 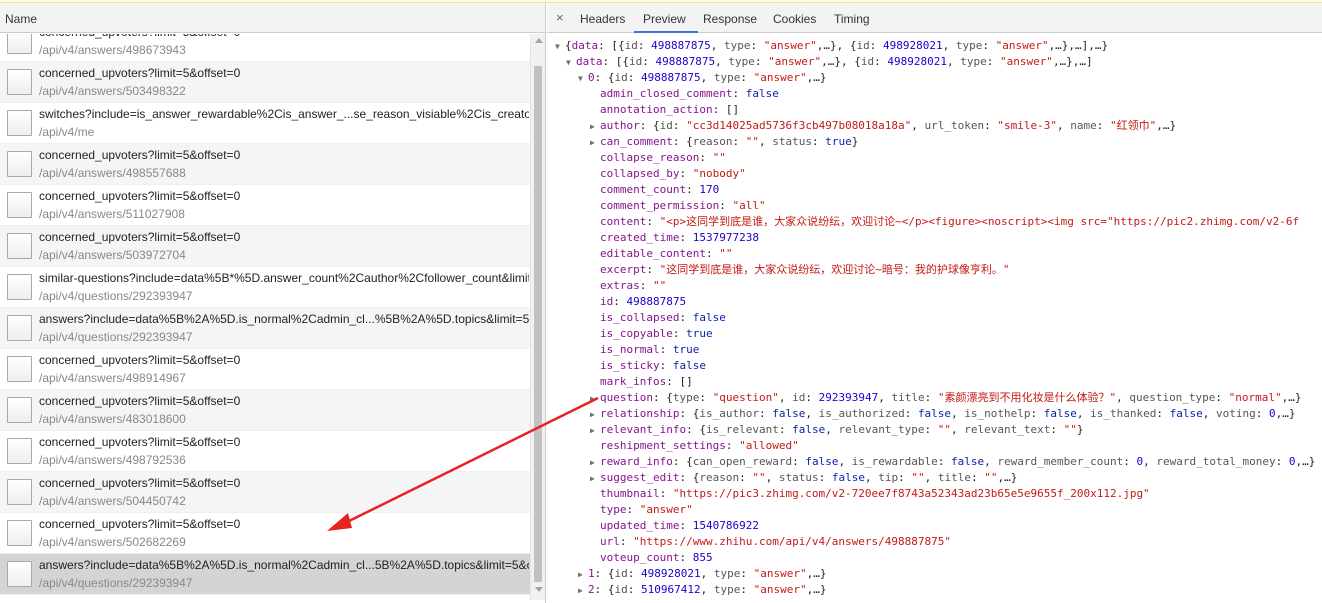 What do you see at coordinates (640, 525) in the screenshot?
I see `json-key: updated_time` at bounding box center [640, 525].